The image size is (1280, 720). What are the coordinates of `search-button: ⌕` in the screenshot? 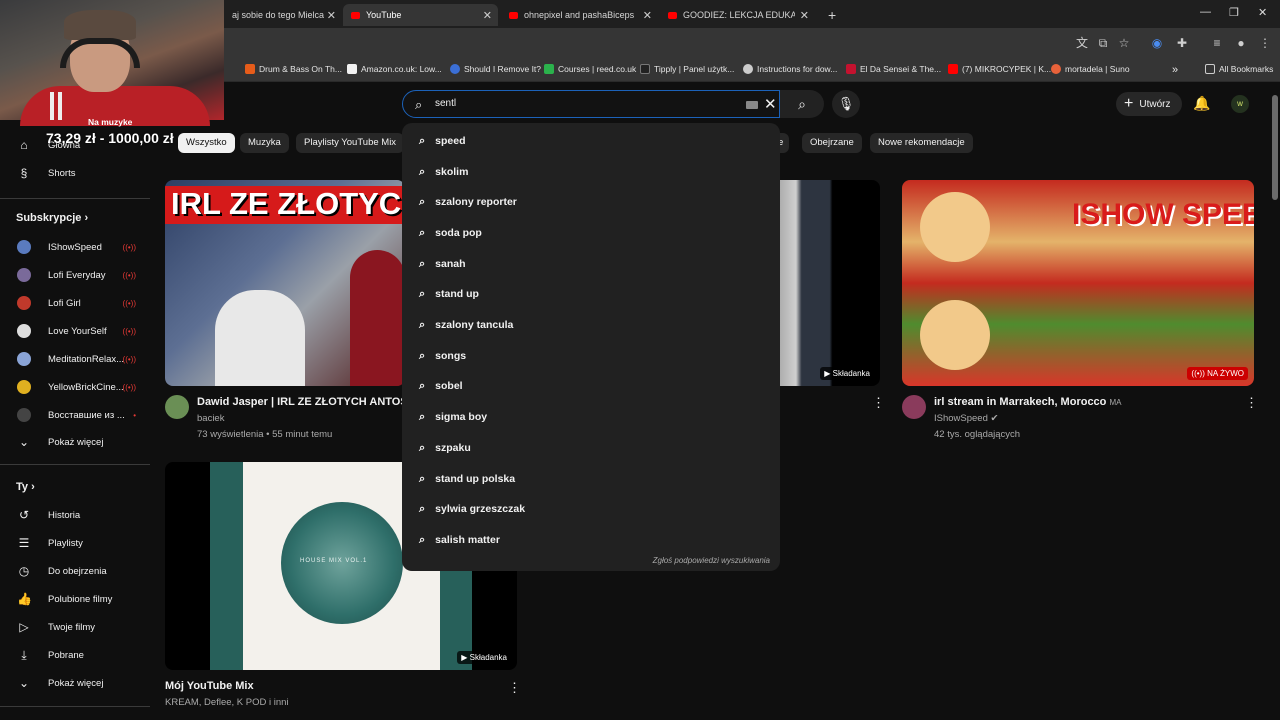 It's located at (802, 104).